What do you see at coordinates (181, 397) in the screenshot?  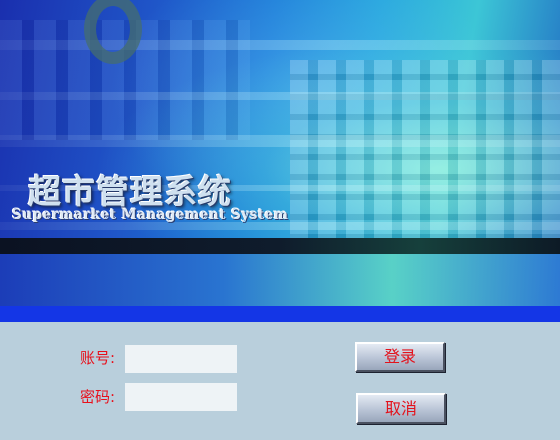 I see `password-input` at bounding box center [181, 397].